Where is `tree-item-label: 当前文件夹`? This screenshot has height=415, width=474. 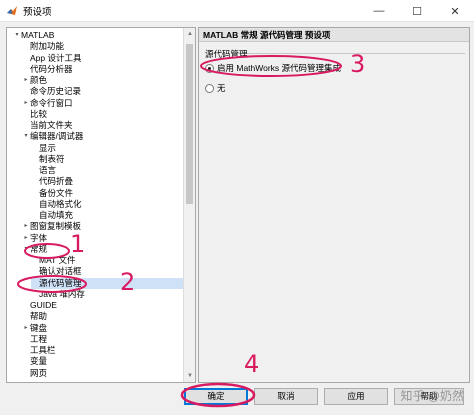 tree-item-label: 当前文件夹 is located at coordinates (51, 125).